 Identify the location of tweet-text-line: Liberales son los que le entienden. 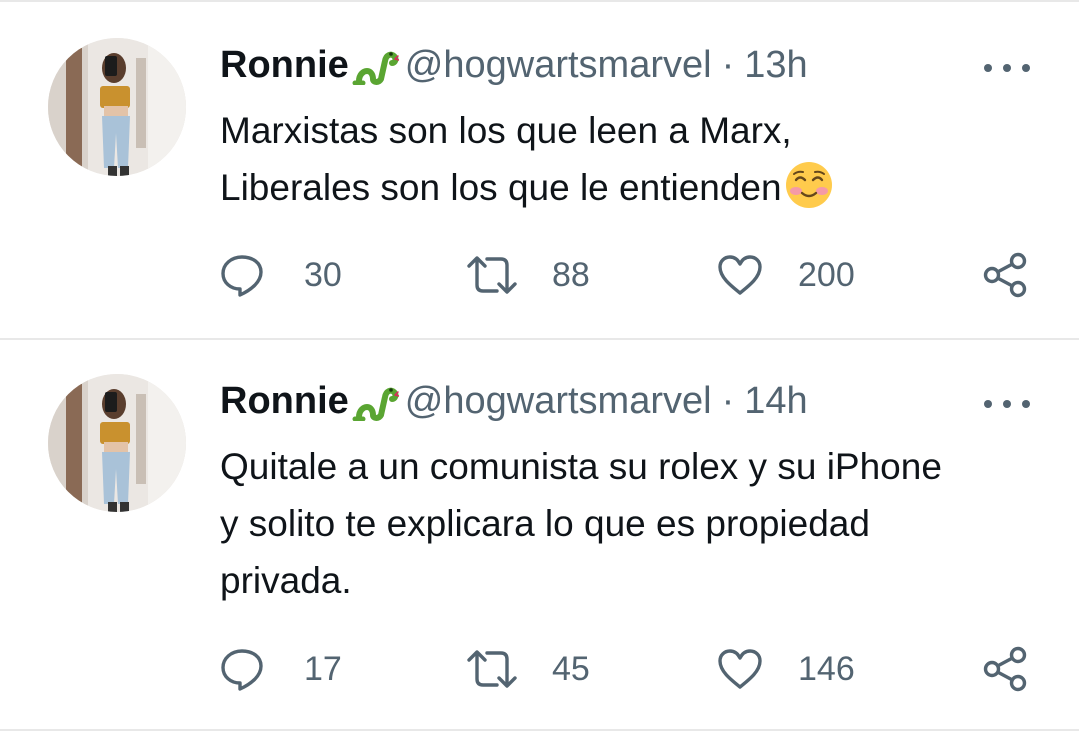
(501, 187).